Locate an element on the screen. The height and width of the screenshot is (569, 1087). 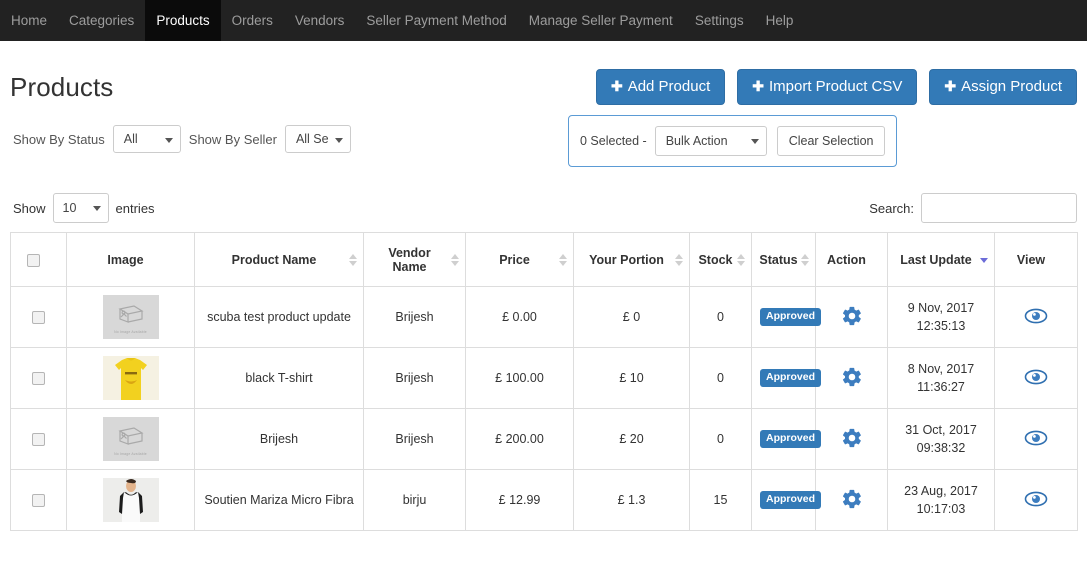
nav-label: Orders is located at coordinates (252, 20).